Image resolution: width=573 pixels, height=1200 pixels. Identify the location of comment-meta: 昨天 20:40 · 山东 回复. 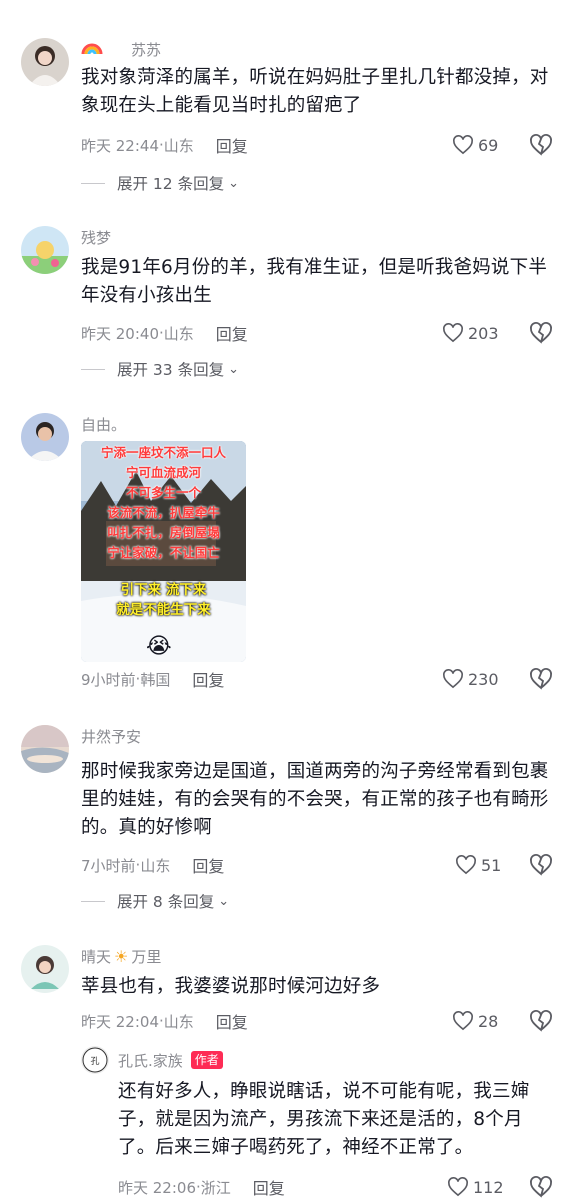
(164, 333).